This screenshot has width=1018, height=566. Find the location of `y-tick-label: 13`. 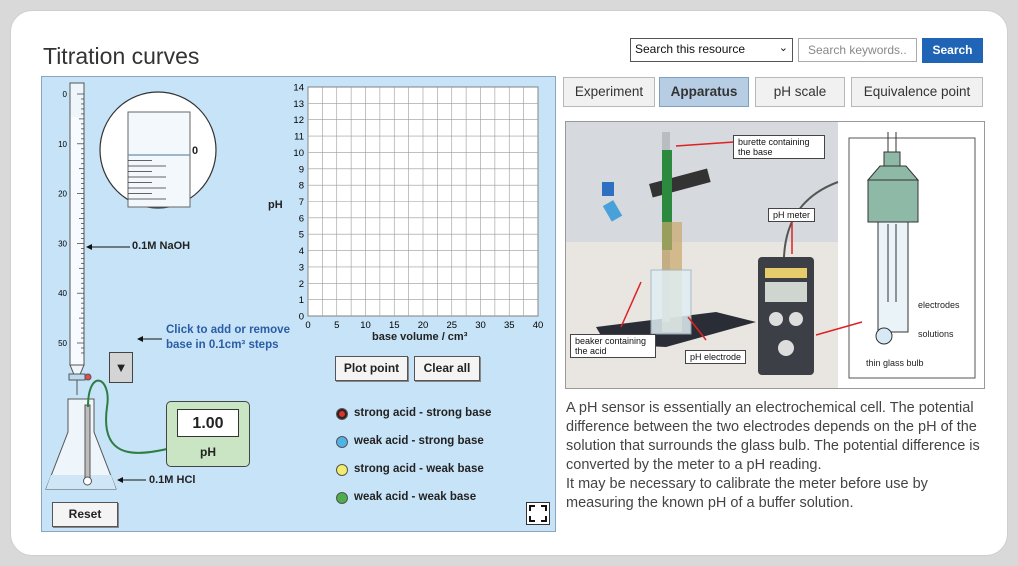

y-tick-label: 13 is located at coordinates (298, 104).